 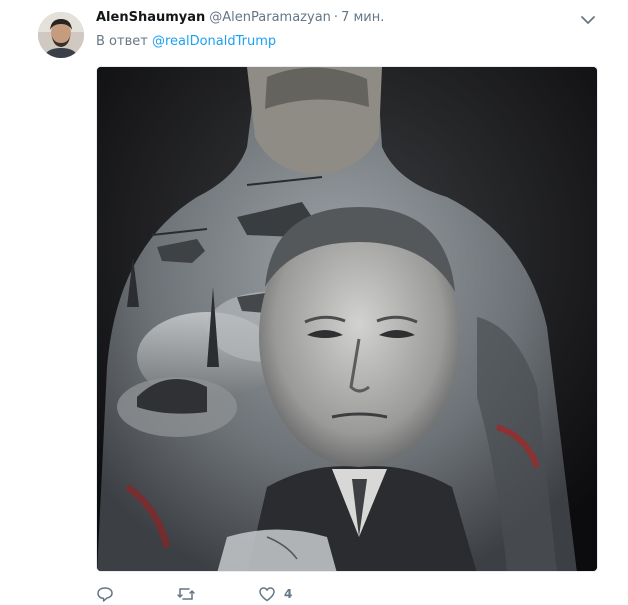 I want to click on chevron-down-icon, so click(x=588, y=19).